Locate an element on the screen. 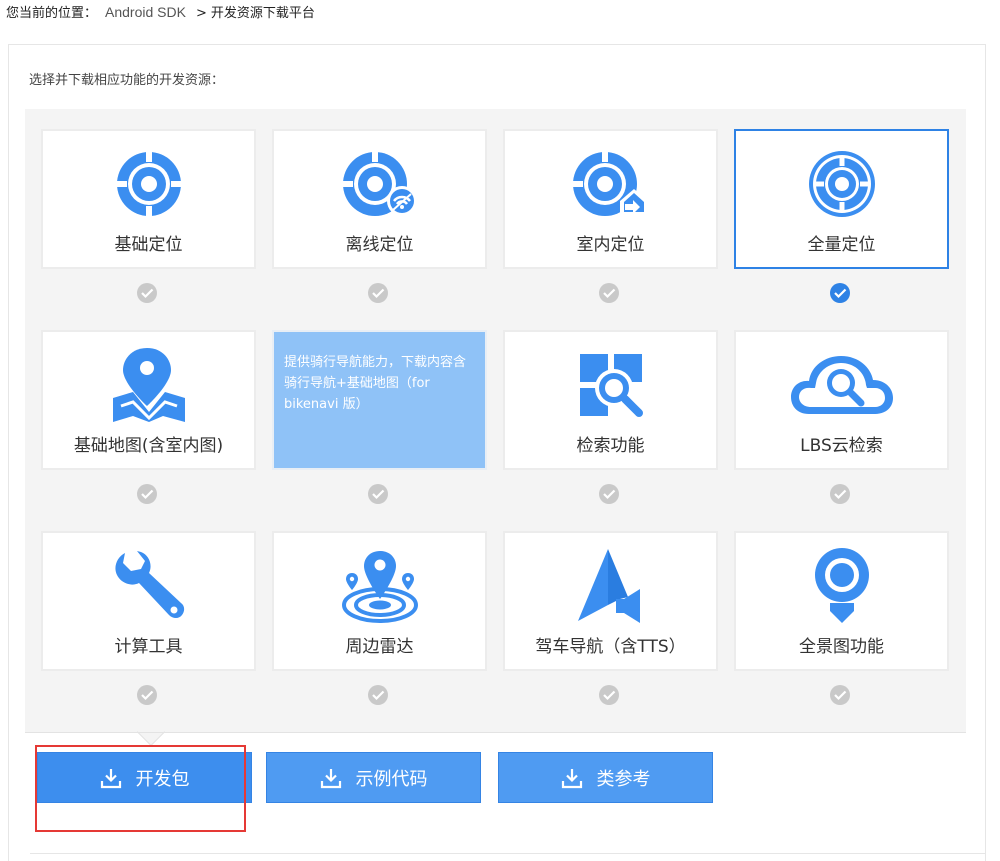  full-location-icon is located at coordinates (841, 184).